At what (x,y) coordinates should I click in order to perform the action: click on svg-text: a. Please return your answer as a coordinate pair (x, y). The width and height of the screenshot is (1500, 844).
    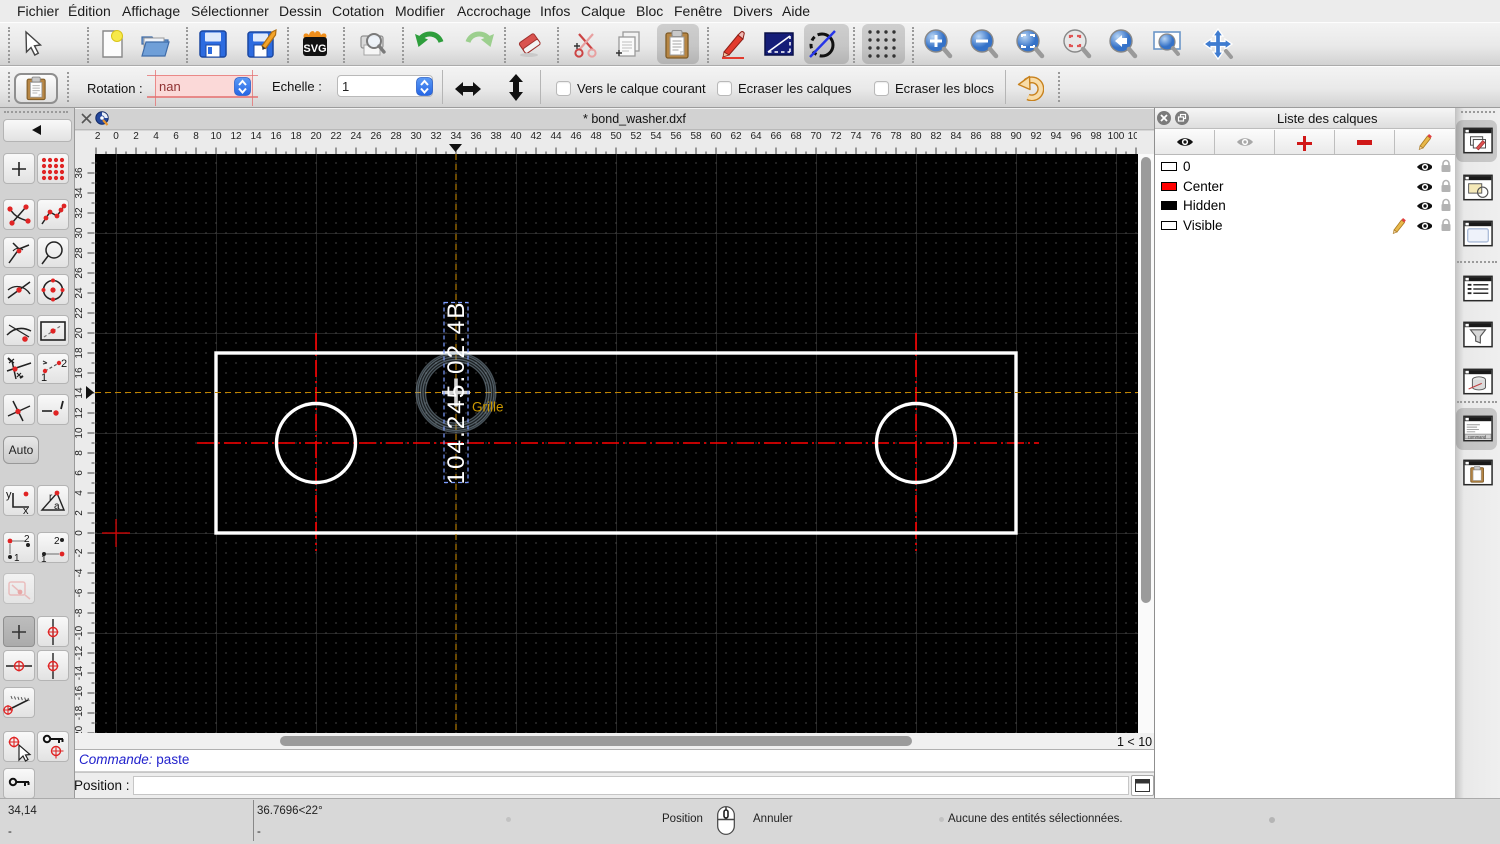
    Looking at the image, I should click on (57, 506).